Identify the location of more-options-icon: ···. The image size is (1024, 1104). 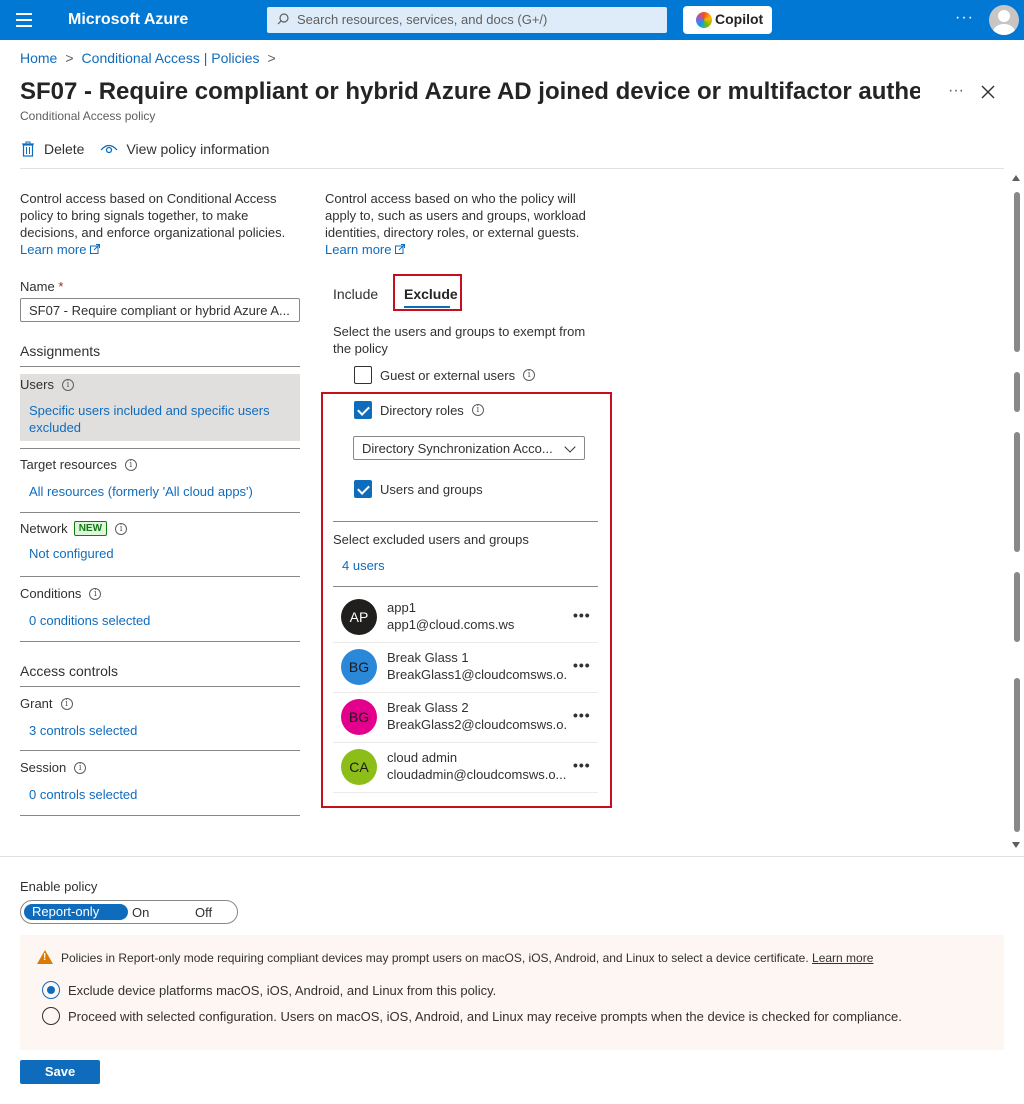
(964, 18).